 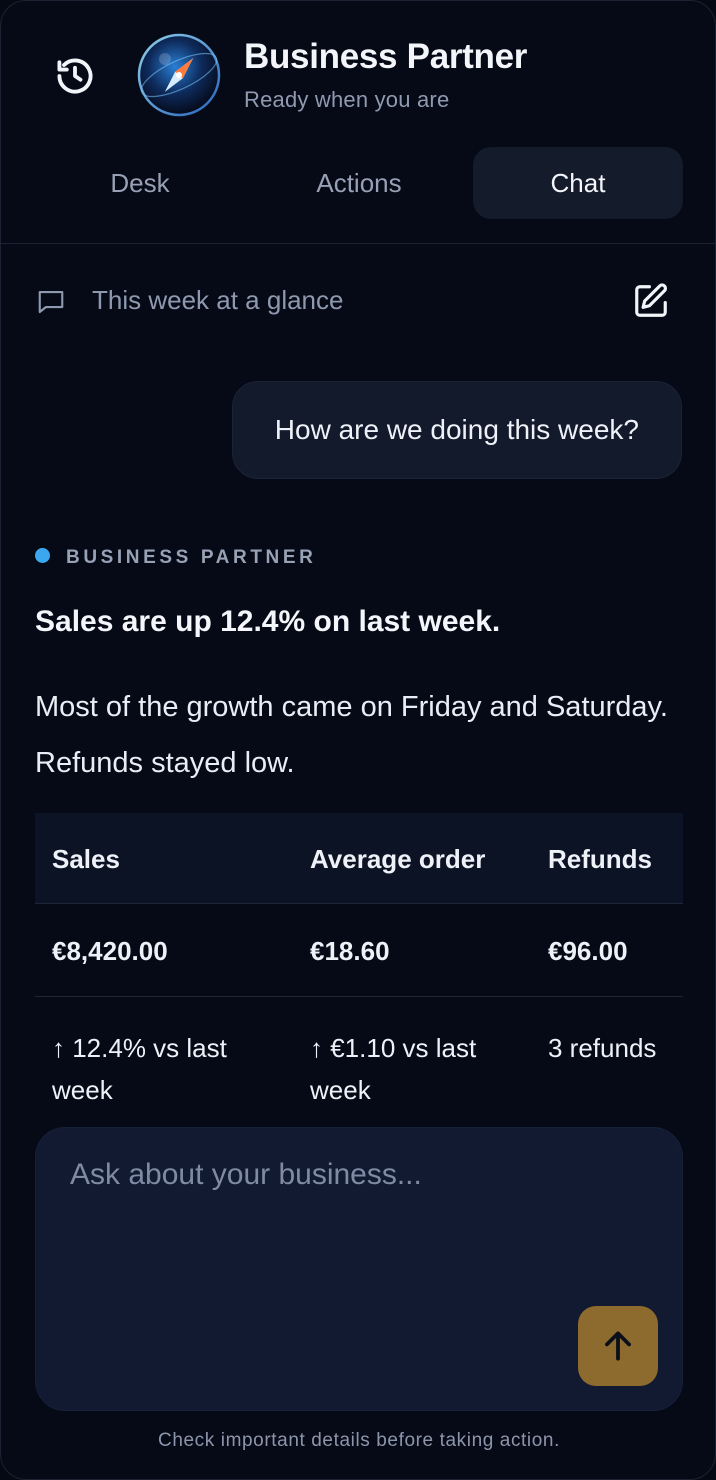 I want to click on metrics-header-row: Sales Average order Refunds, so click(x=359, y=858).